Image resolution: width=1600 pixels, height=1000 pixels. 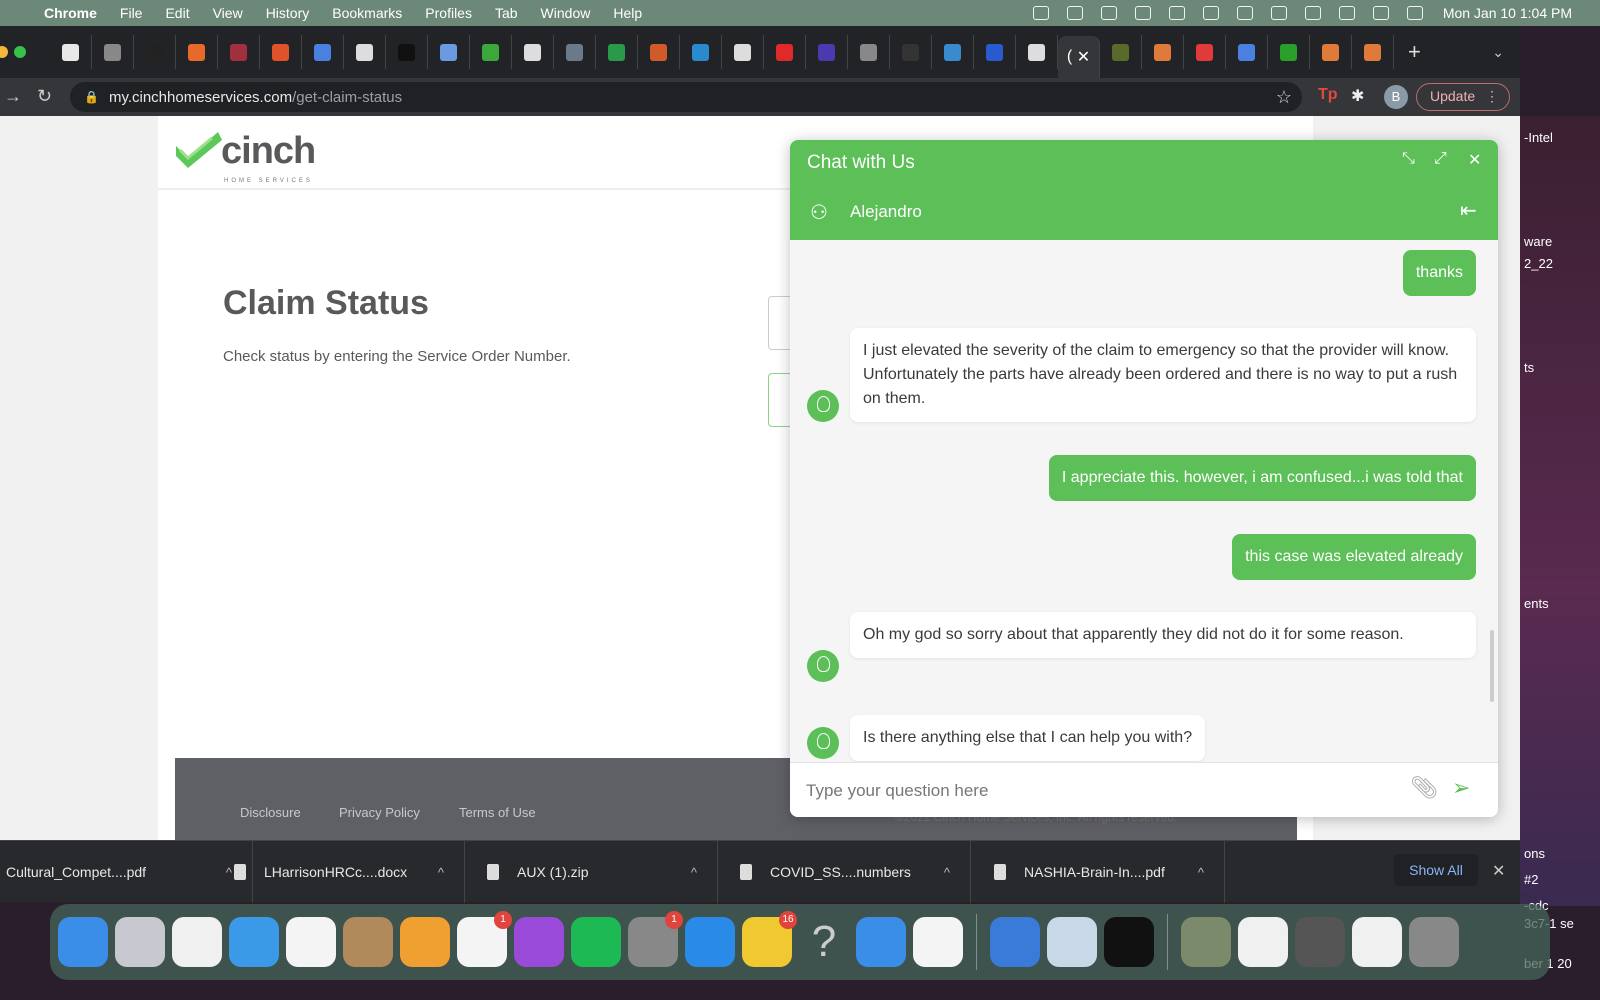 What do you see at coordinates (710, 942) in the screenshot?
I see `dock-app-store-icon` at bounding box center [710, 942].